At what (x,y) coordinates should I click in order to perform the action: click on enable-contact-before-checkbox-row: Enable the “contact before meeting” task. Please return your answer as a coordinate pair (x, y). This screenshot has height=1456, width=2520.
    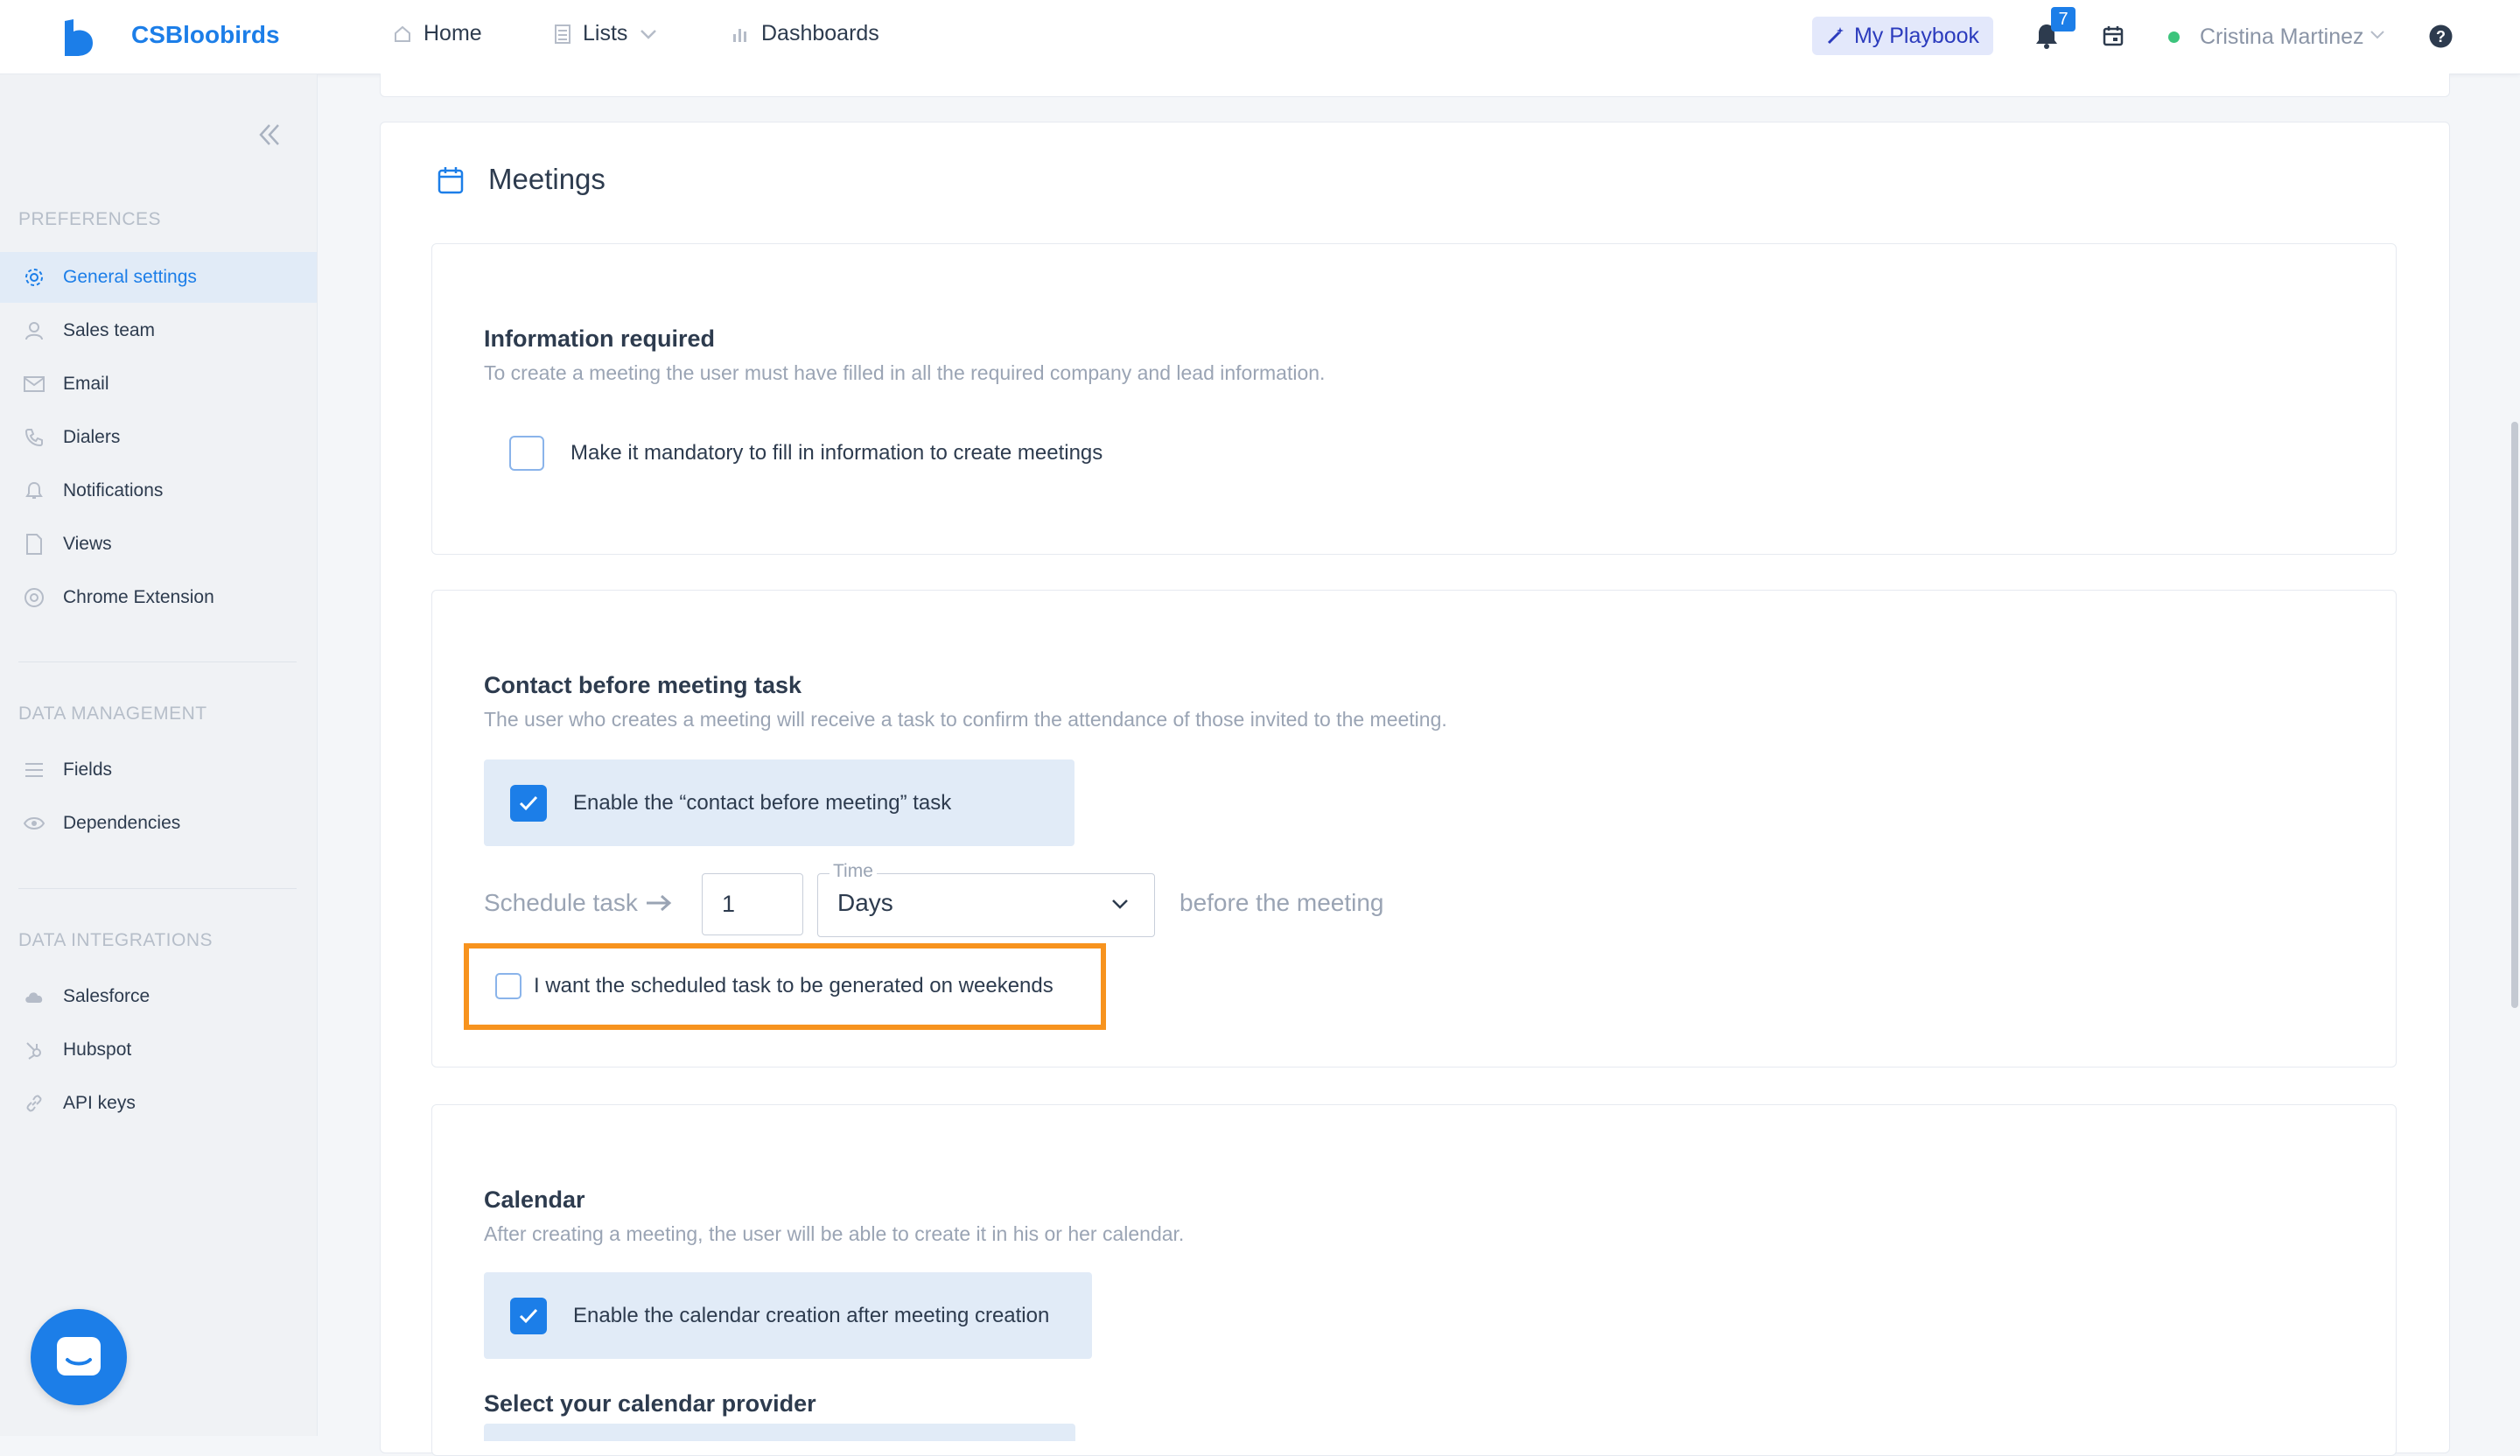
    Looking at the image, I should click on (779, 803).